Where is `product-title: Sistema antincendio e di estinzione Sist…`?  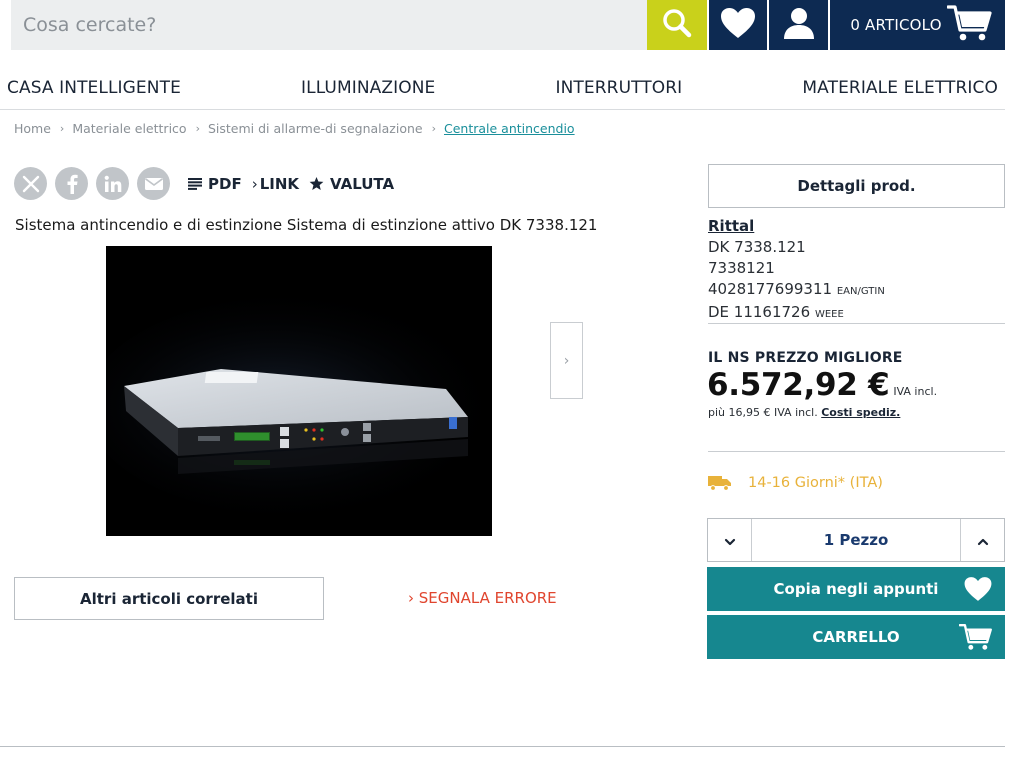
product-title: Sistema antincendio e di estinzione Sist… is located at coordinates (306, 225).